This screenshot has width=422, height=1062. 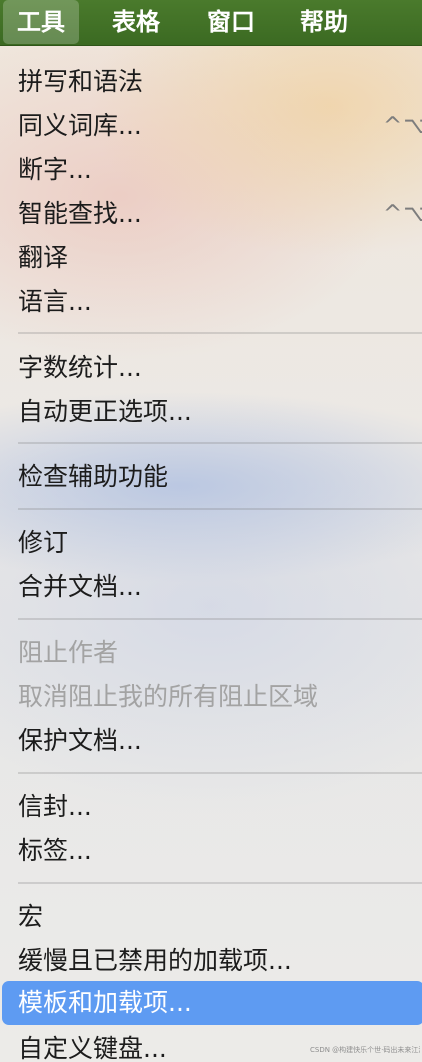 I want to click on menubar-help: 帮助, so click(x=324, y=23).